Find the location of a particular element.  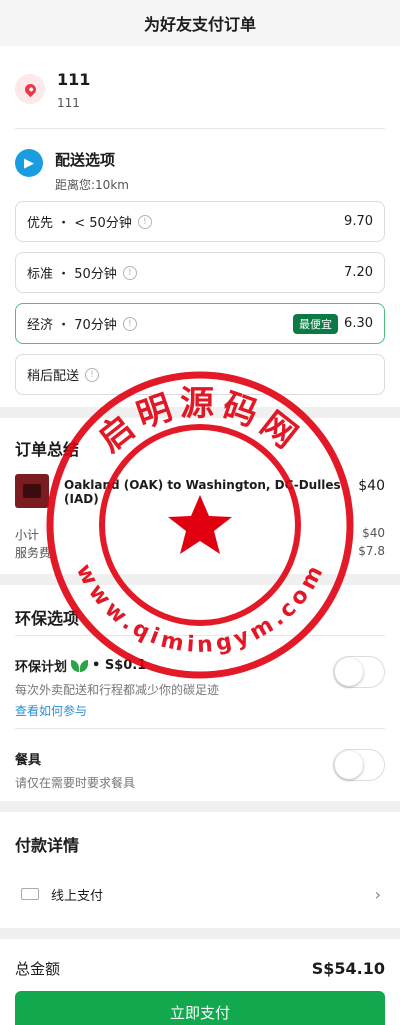

footer: 总金额 S$54.10 立即支付 is located at coordinates (200, 982).